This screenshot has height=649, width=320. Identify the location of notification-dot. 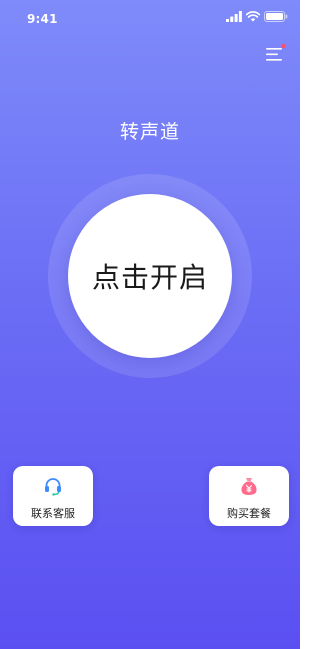
(283, 46).